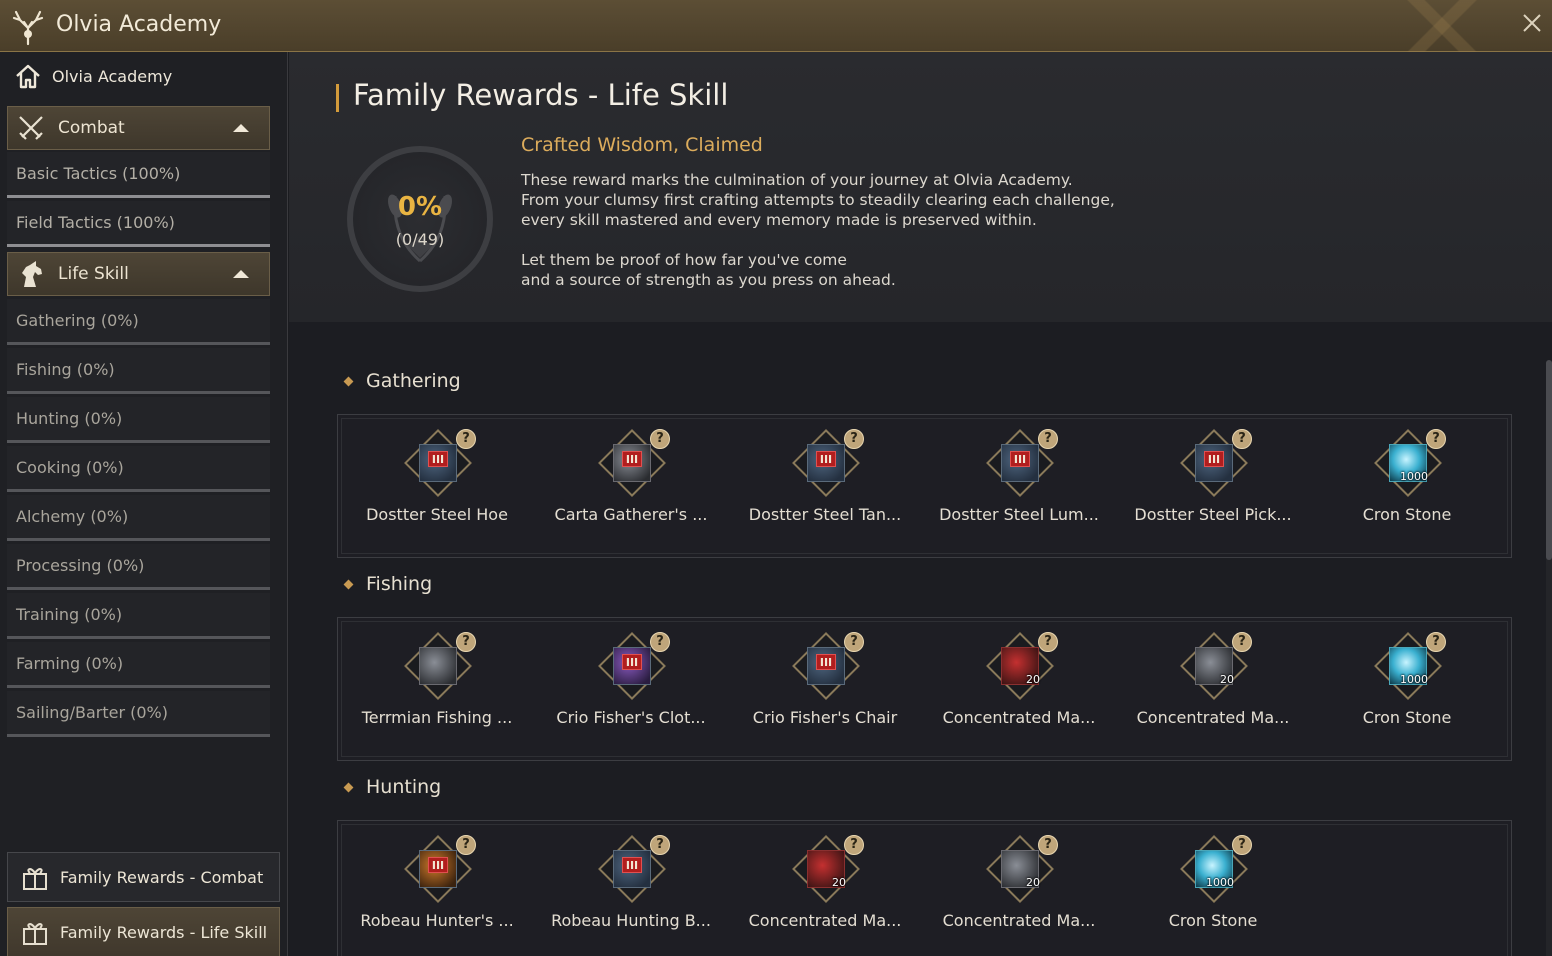 This screenshot has height=956, width=1552. What do you see at coordinates (541, 95) in the screenshot?
I see `page-title: Family Rewards - Life Skill` at bounding box center [541, 95].